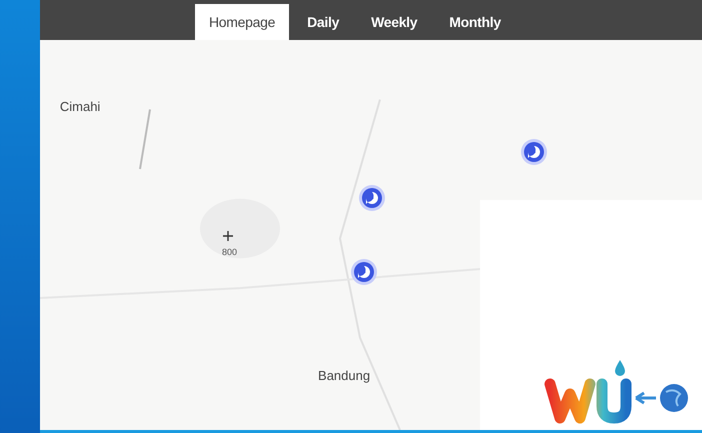 Image resolution: width=702 pixels, height=433 pixels. What do you see at coordinates (227, 236) in the screenshot?
I see `peak-marker-icon` at bounding box center [227, 236].